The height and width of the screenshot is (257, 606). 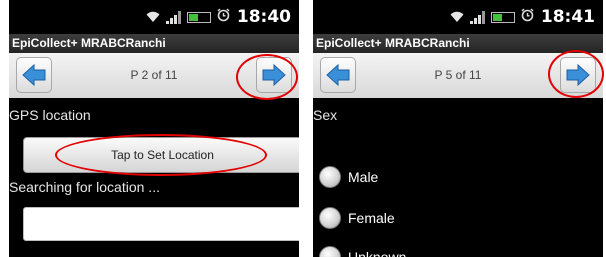 I want to click on sex-label: Sex, so click(x=325, y=115).